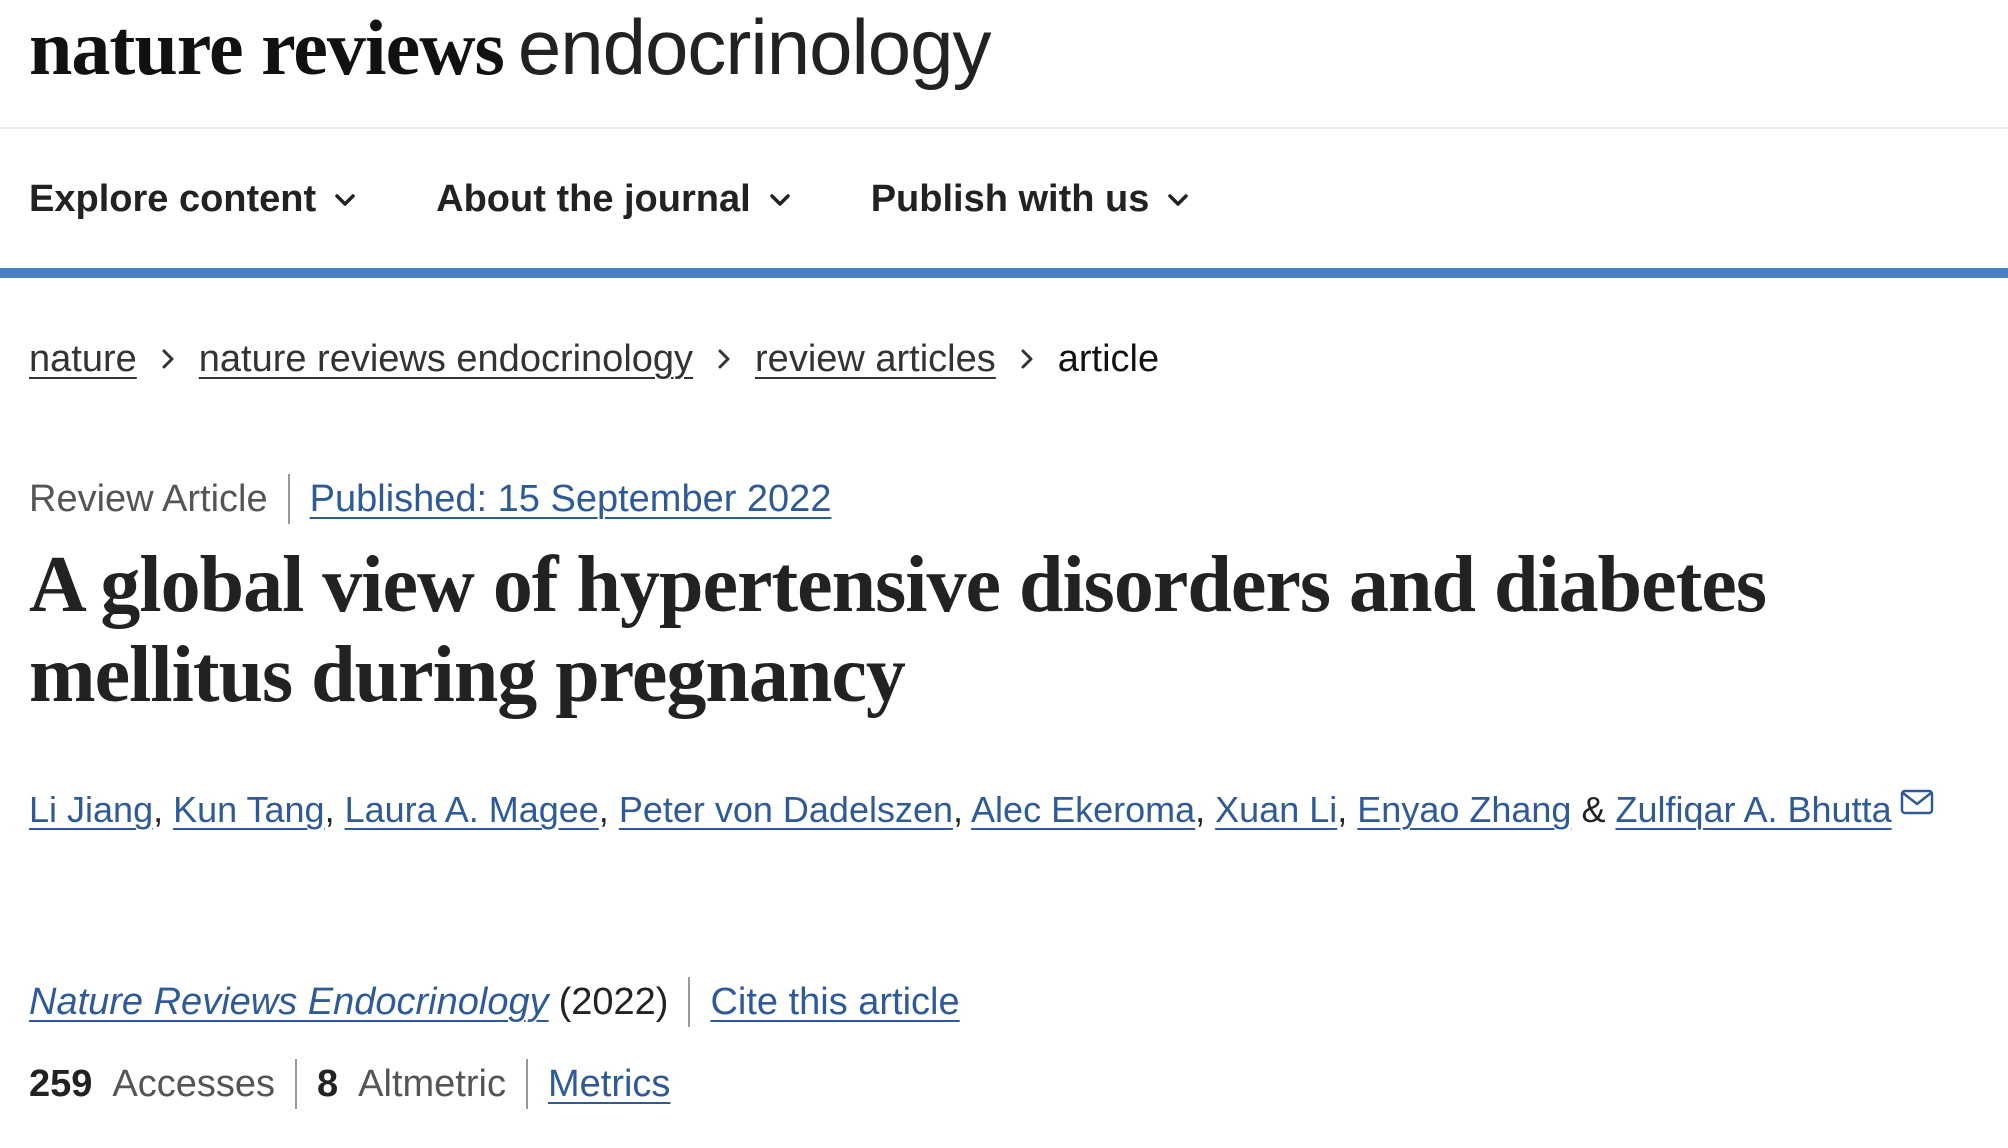  I want to click on breadcrumb-link-journal: nature reviews endocrinology, so click(446, 359).